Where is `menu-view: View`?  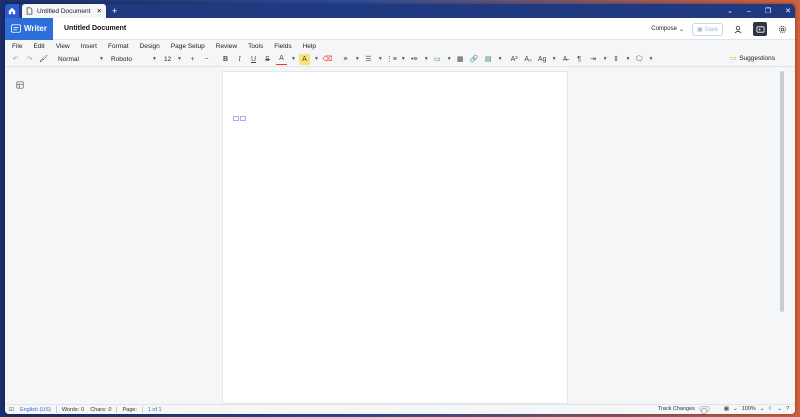 menu-view: View is located at coordinates (63, 46).